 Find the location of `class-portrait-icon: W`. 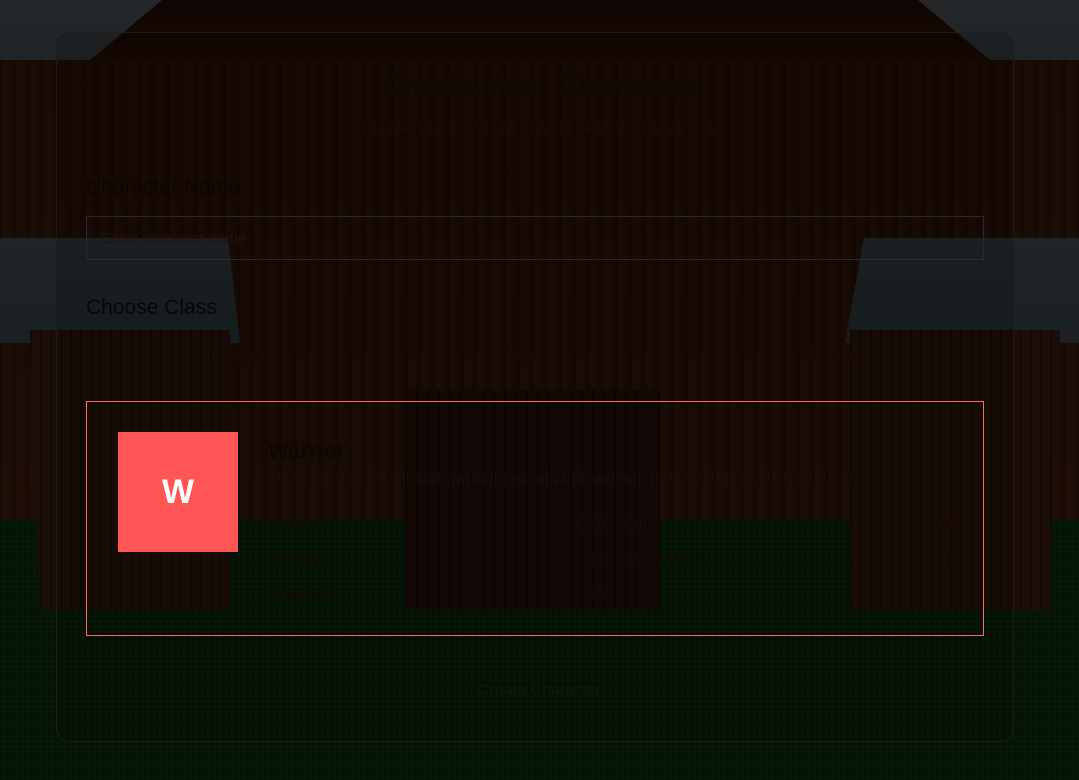

class-portrait-icon: W is located at coordinates (178, 492).